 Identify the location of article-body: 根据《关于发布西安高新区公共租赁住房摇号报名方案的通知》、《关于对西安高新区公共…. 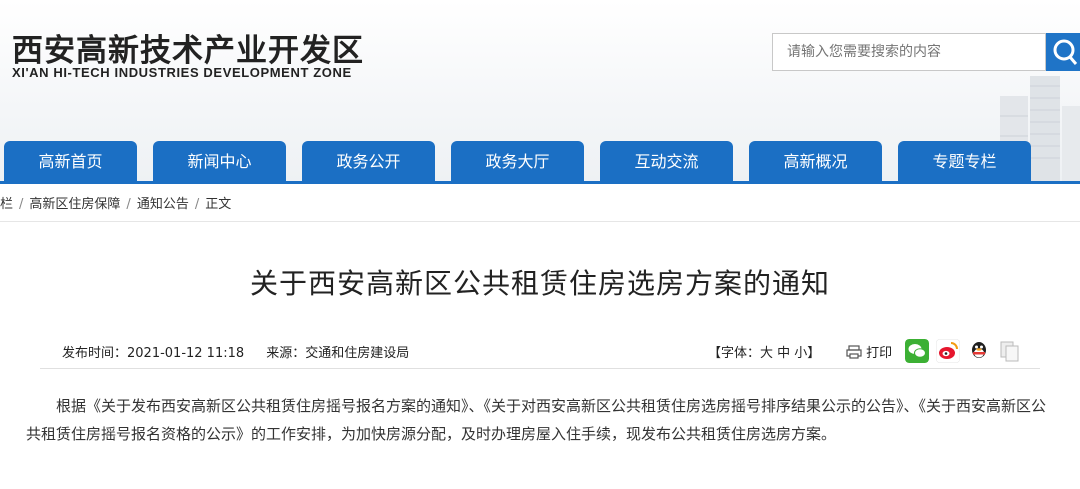
(536, 420).